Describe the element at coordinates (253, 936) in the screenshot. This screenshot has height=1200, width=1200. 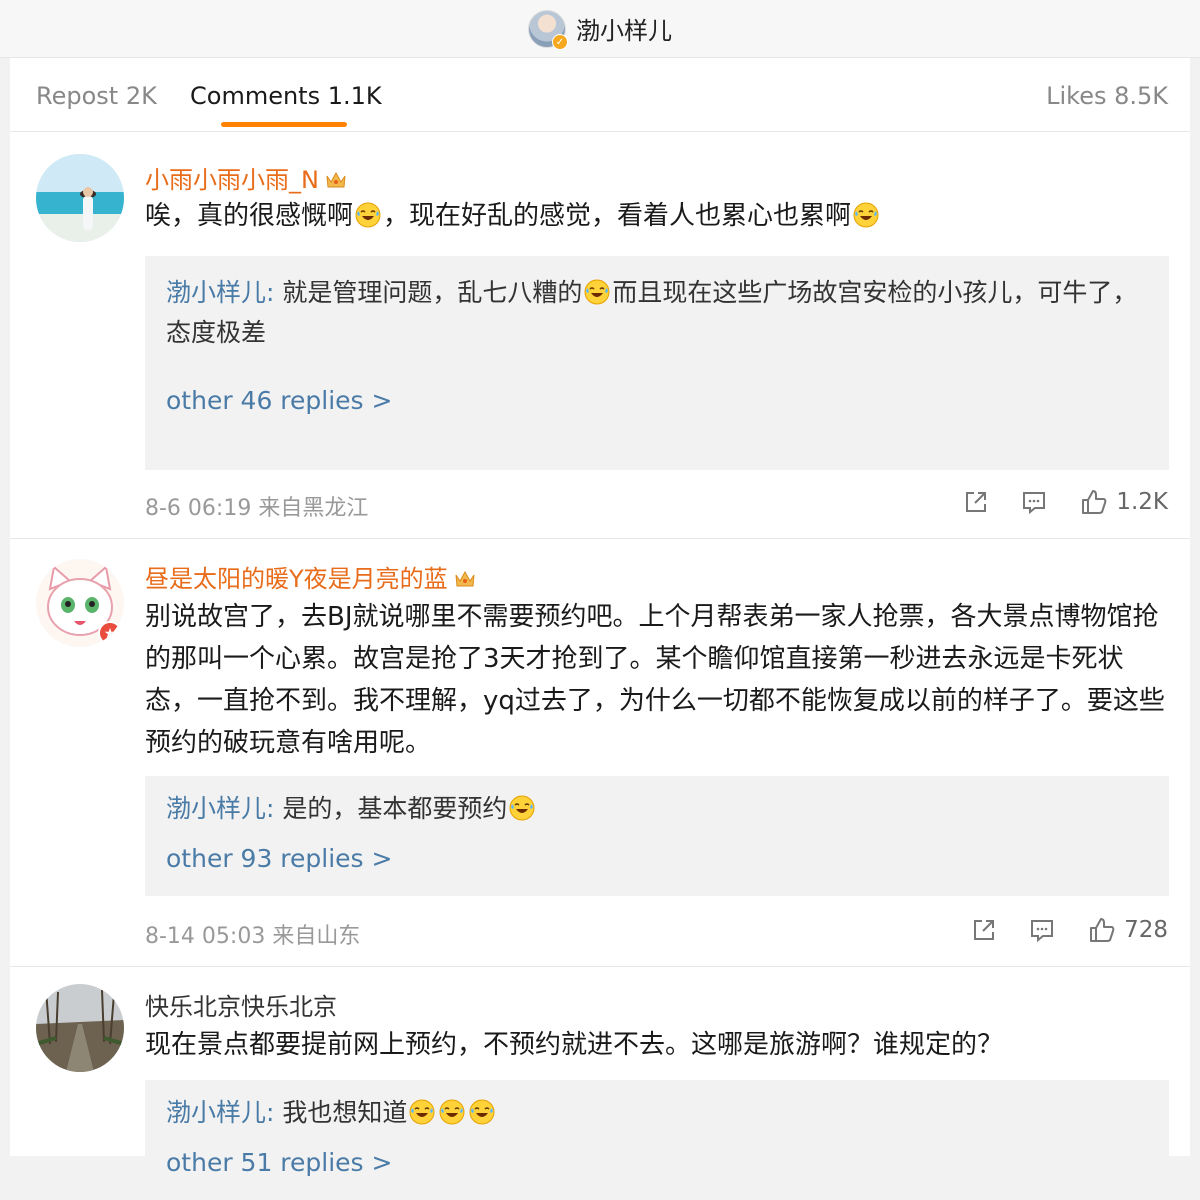
I see `comment-meta: 8-14 05:03 来自山东` at that location.